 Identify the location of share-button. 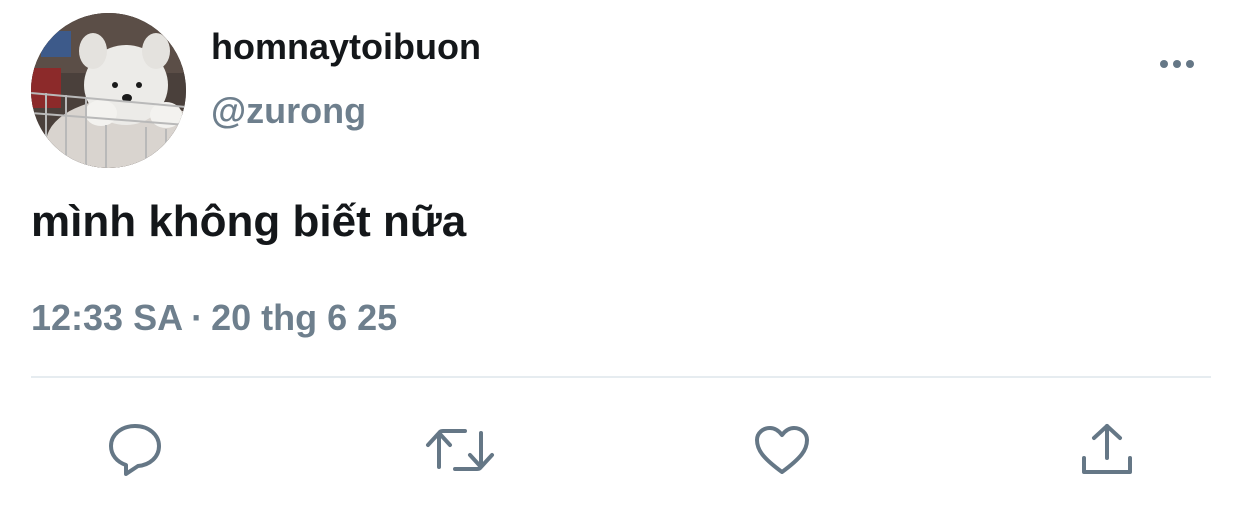
(1107, 450).